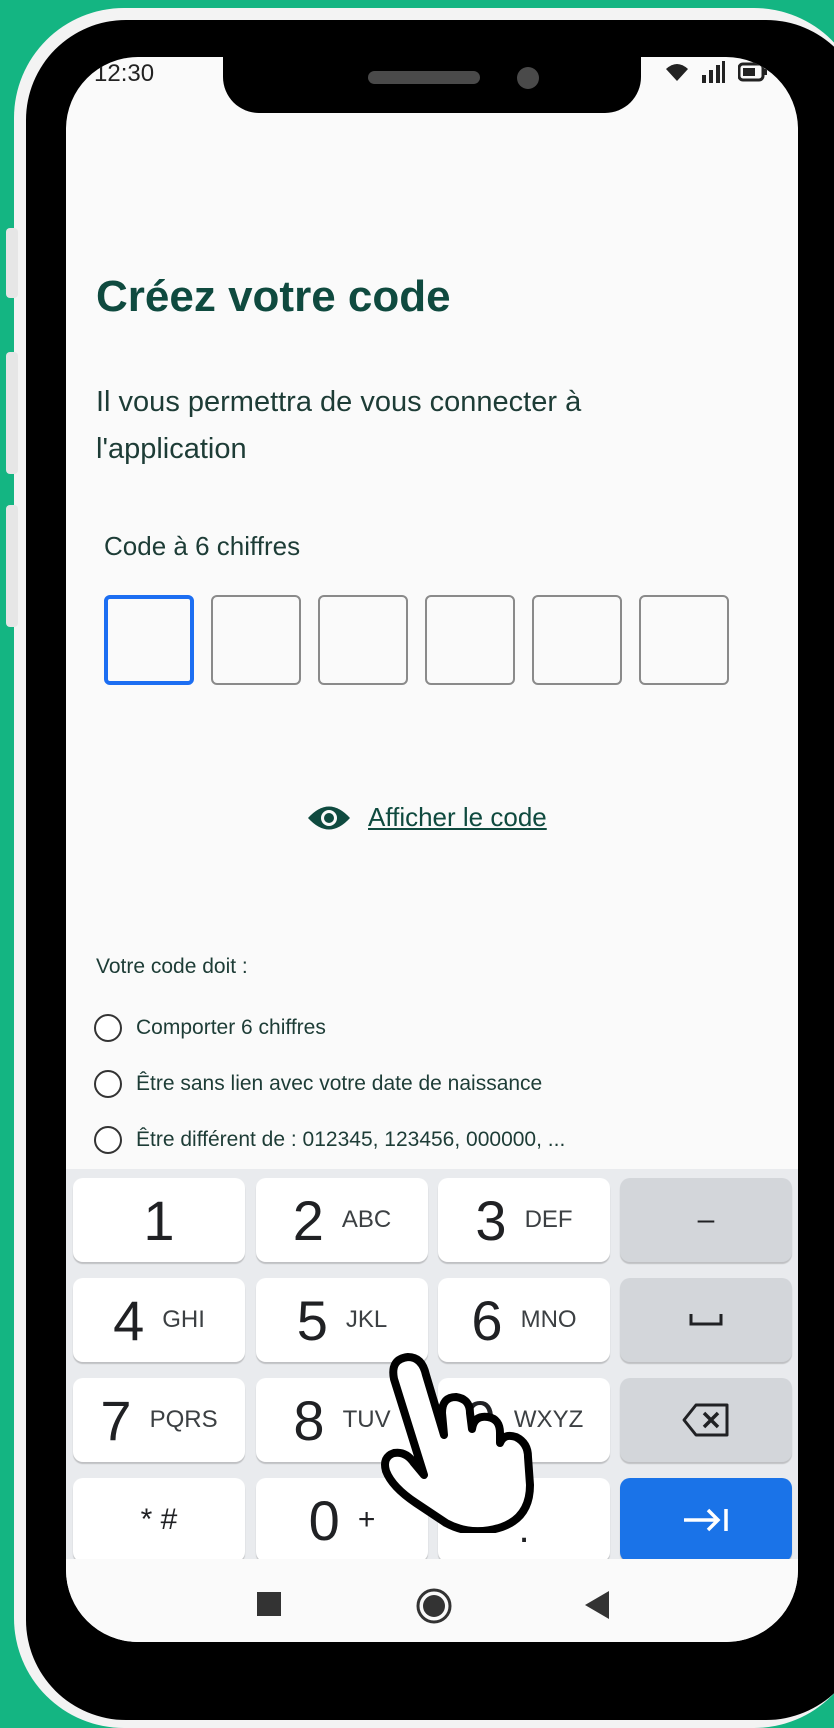  Describe the element at coordinates (129, 1320) in the screenshot. I see `key-digit: 4` at that location.